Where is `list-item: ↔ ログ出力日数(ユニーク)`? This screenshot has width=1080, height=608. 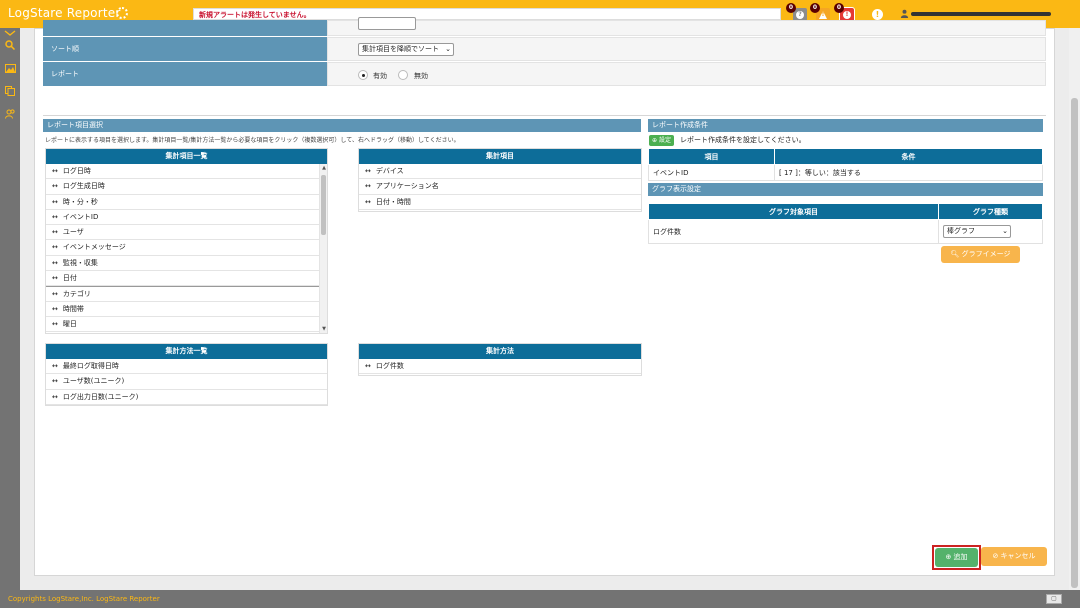 list-item: ↔ ログ出力日数(ユニーク) is located at coordinates (186, 397).